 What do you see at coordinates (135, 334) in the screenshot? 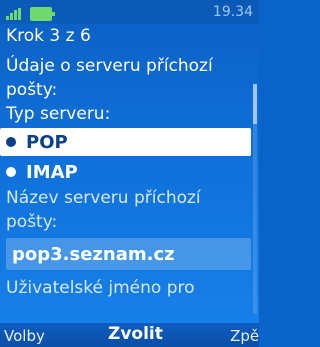
I see `center-softkey: Zvolit` at bounding box center [135, 334].